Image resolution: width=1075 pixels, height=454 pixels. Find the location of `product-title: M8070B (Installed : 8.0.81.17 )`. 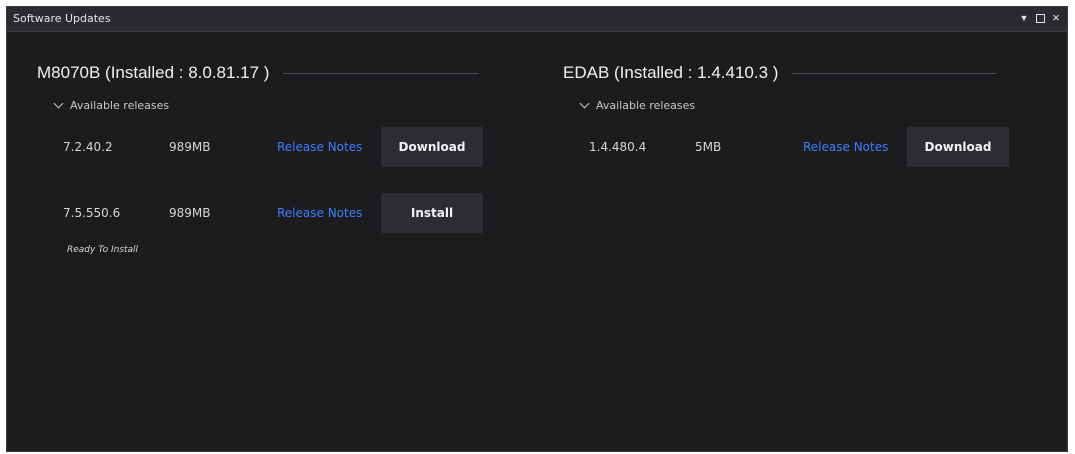

product-title: M8070B (Installed : 8.0.81.17 ) is located at coordinates (153, 72).